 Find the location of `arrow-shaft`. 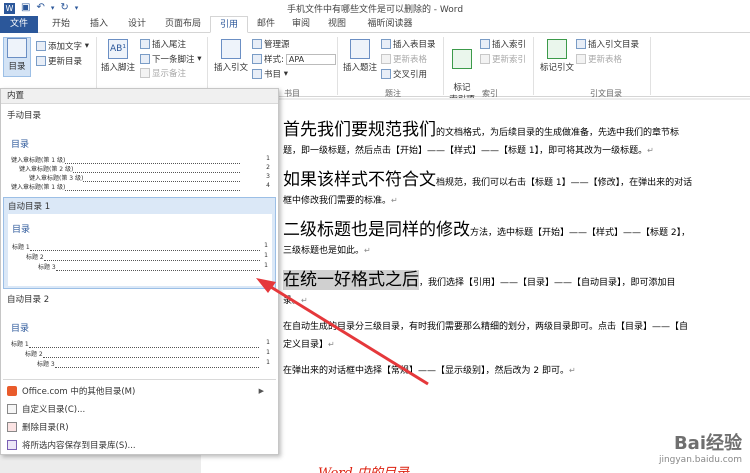

arrow-shaft is located at coordinates (347, 334).